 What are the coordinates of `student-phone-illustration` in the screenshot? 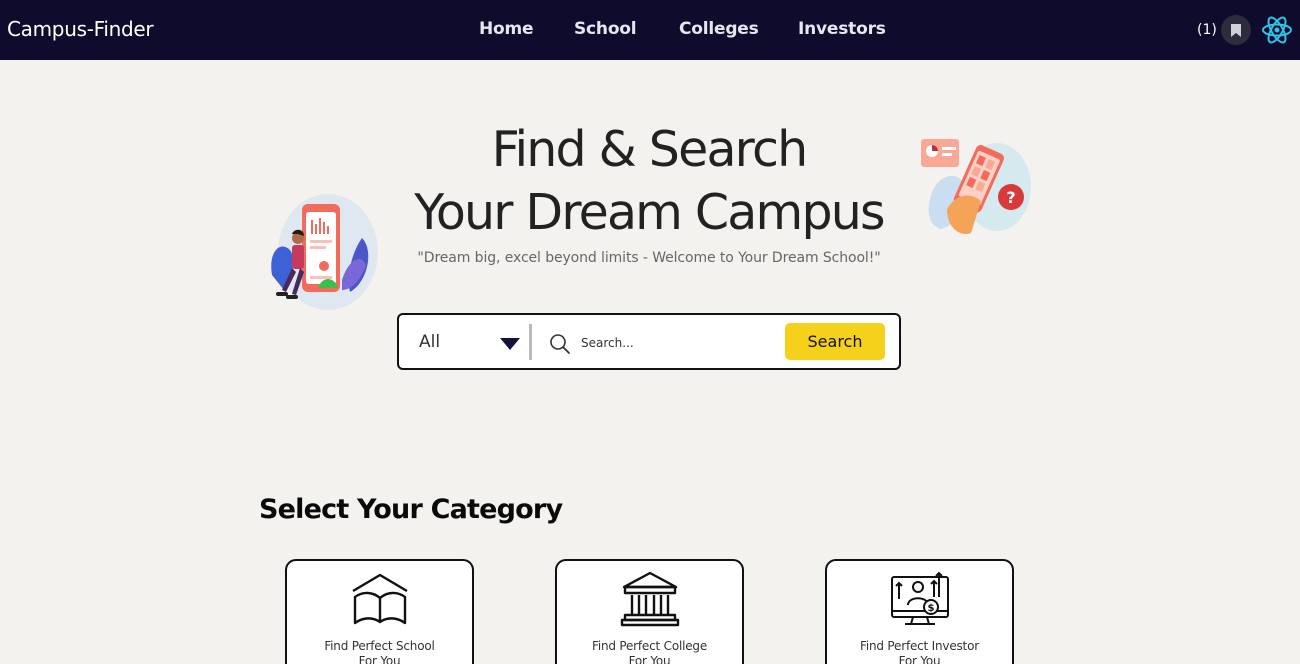 It's located at (324, 252).